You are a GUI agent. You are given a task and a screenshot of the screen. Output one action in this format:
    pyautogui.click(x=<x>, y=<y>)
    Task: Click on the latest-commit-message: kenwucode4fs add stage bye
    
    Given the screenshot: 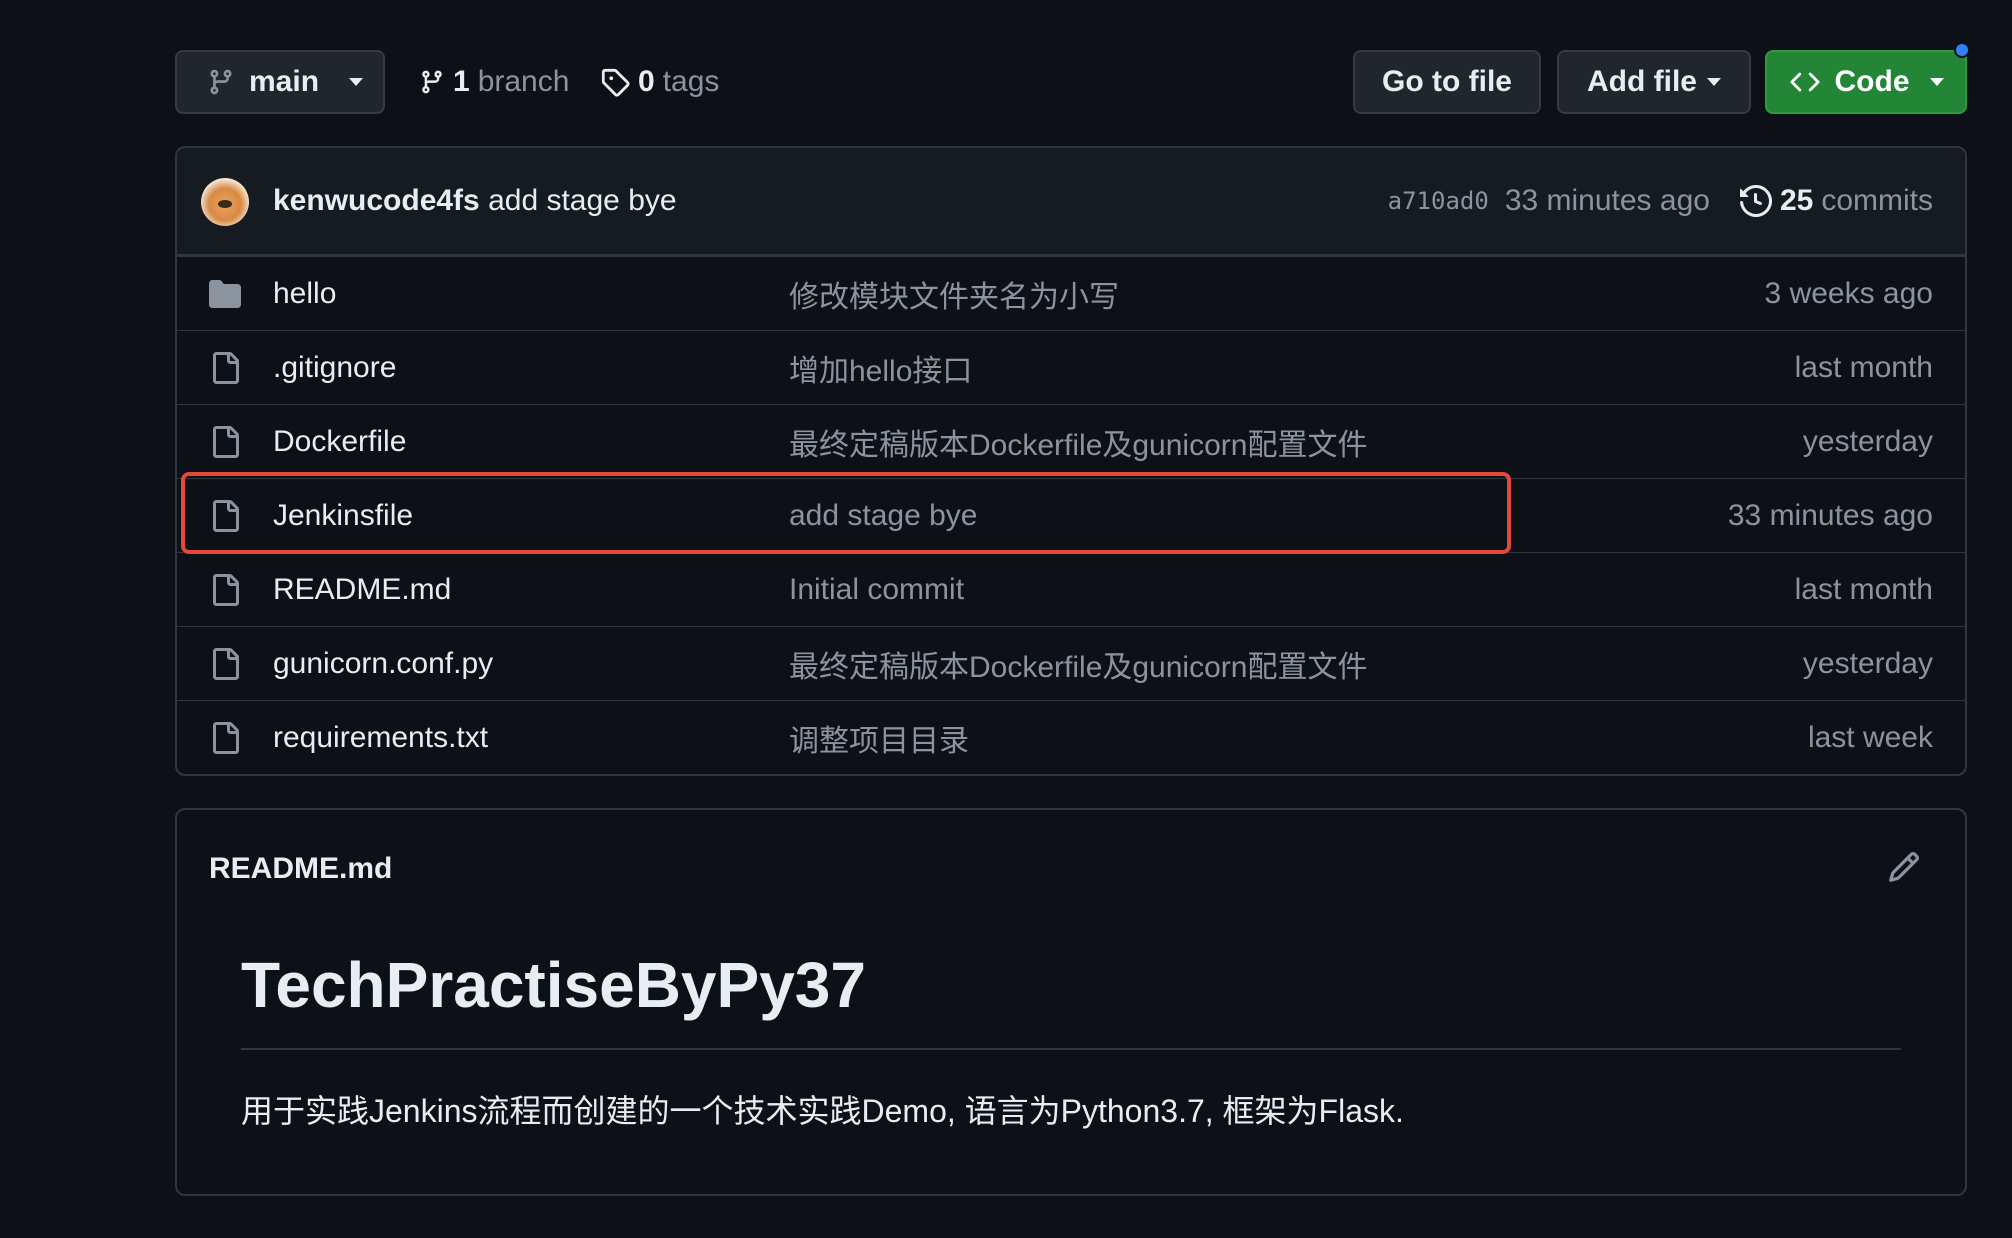 What is the action you would take?
    pyautogui.click(x=475, y=201)
    